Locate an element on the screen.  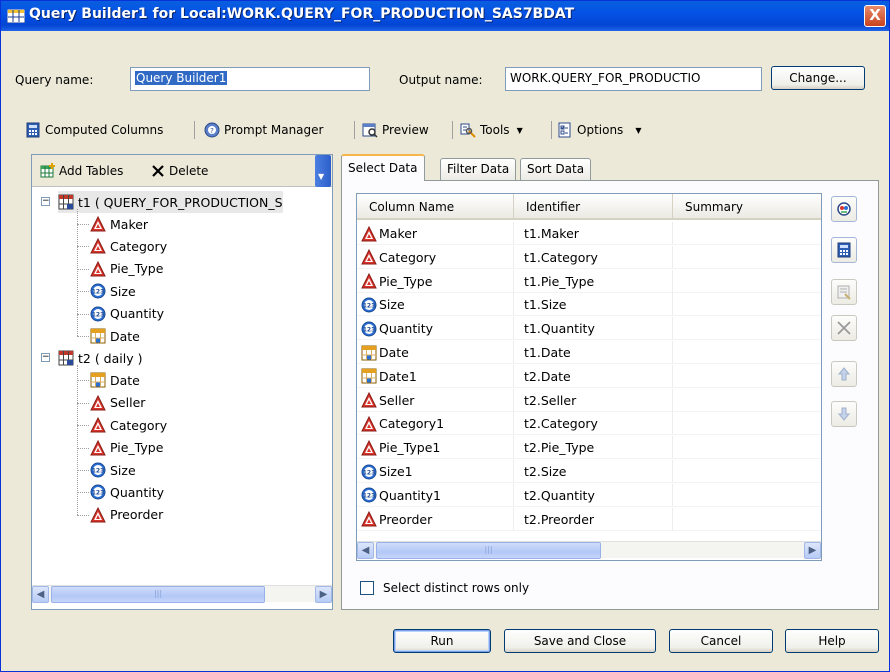
grid-horizontal-scrollbar: ◀ ||| ▶ is located at coordinates (589, 550).